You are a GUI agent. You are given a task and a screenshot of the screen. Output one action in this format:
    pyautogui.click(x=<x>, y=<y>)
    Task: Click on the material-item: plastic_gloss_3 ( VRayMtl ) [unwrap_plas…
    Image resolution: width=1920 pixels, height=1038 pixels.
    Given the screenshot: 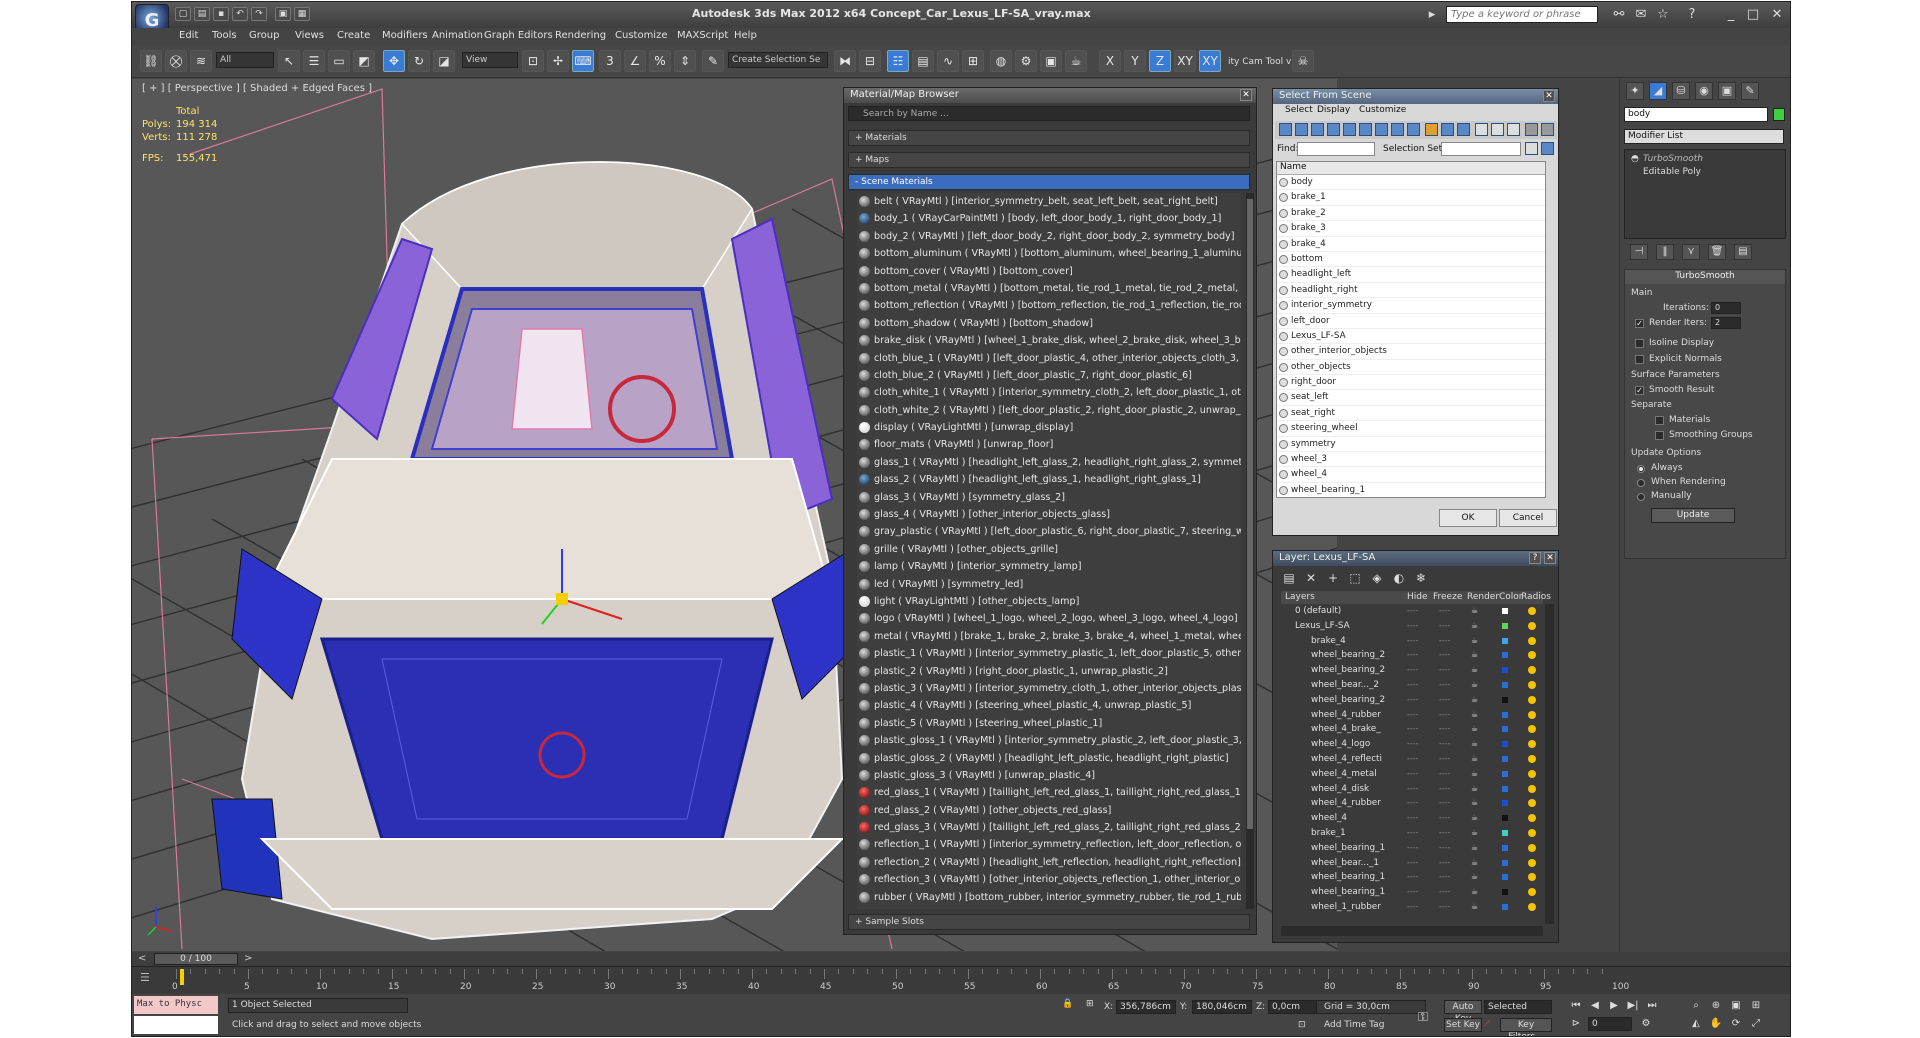 What is the action you would take?
    pyautogui.click(x=1049, y=775)
    